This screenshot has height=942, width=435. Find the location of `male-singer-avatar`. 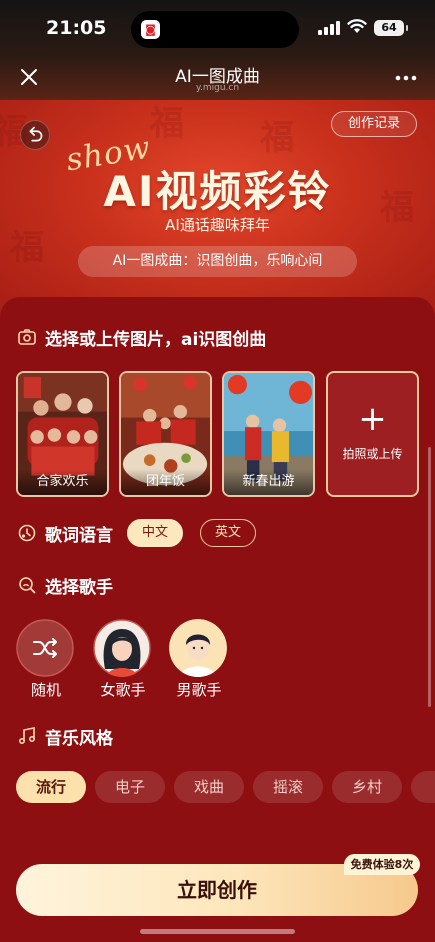

male-singer-avatar is located at coordinates (198, 648).